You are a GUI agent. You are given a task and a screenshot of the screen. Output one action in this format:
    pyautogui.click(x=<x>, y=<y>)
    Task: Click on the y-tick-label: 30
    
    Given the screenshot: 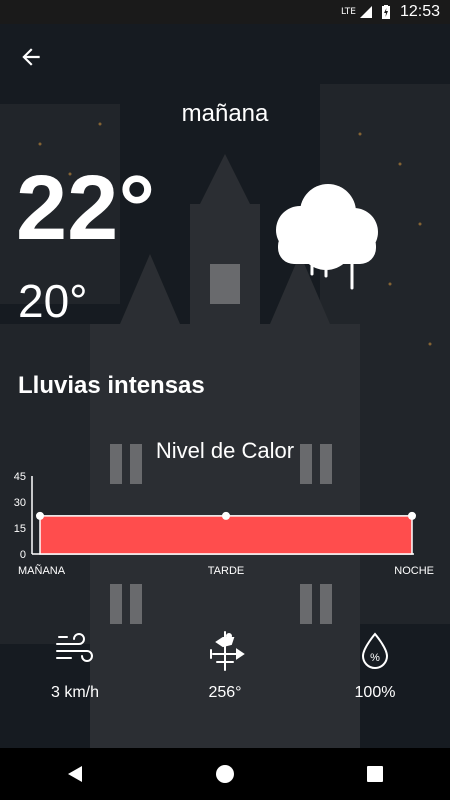 What is the action you would take?
    pyautogui.click(x=20, y=503)
    